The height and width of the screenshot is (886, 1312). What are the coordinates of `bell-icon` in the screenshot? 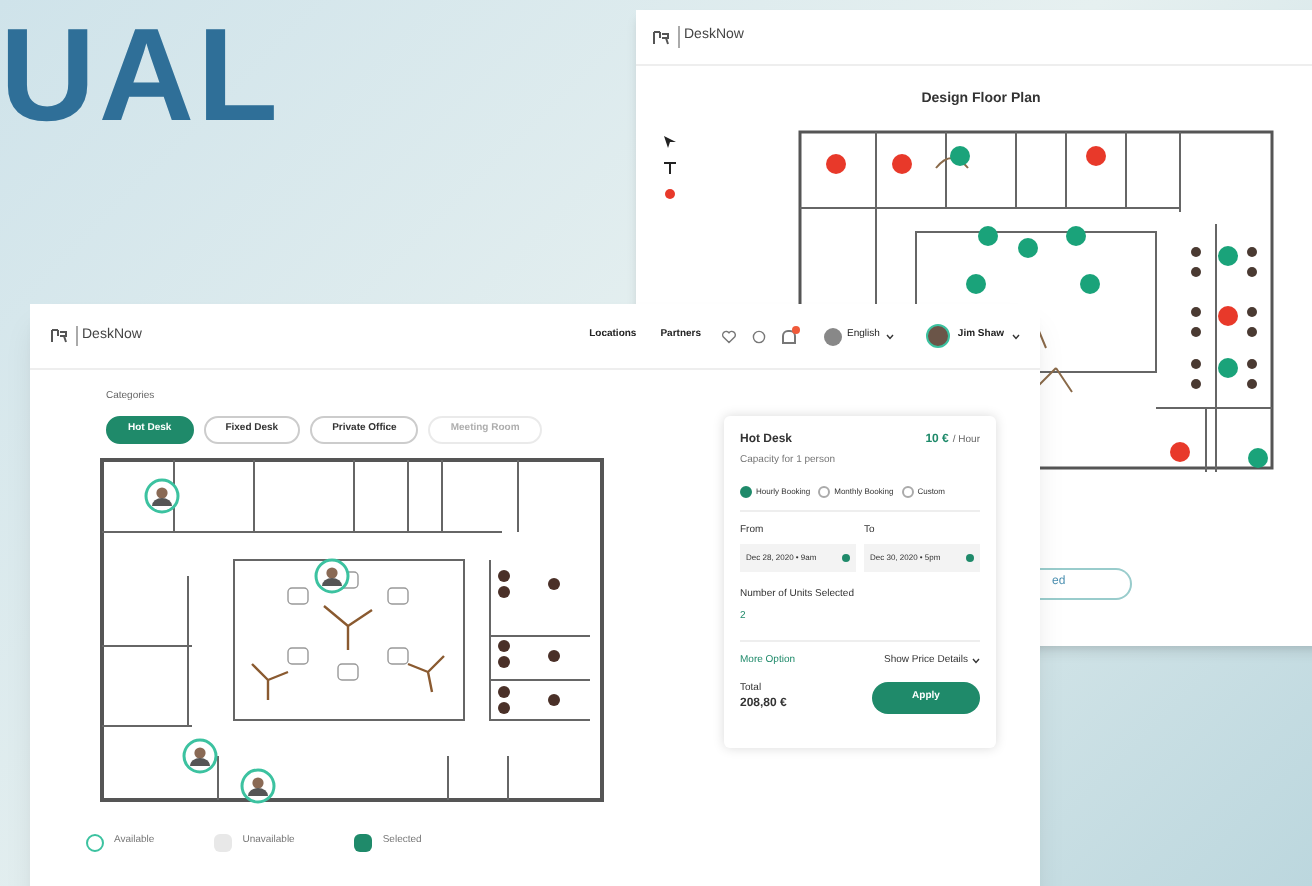 It's located at (788, 336).